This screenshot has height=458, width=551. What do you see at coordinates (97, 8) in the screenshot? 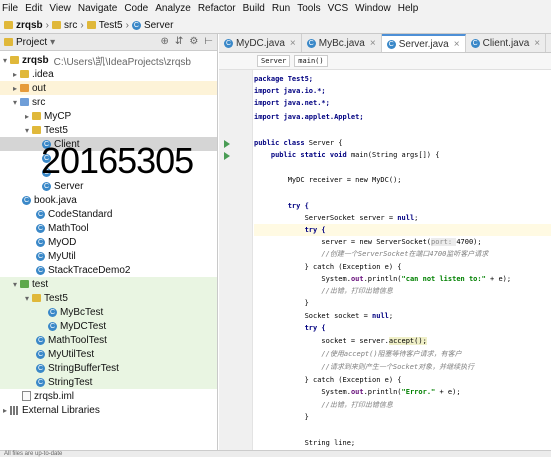
I see `menu-navigate: Navigate` at bounding box center [97, 8].